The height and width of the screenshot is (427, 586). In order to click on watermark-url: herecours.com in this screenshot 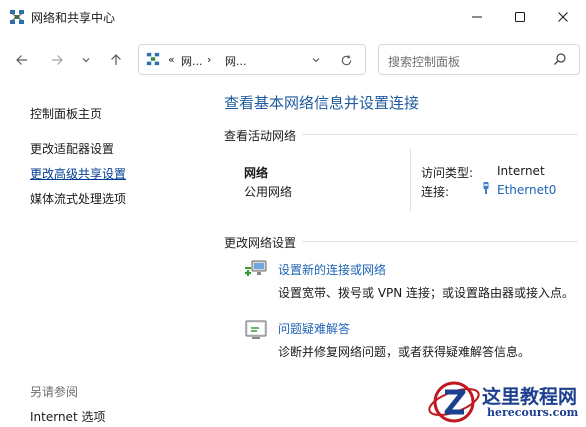, I will do `click(533, 412)`.